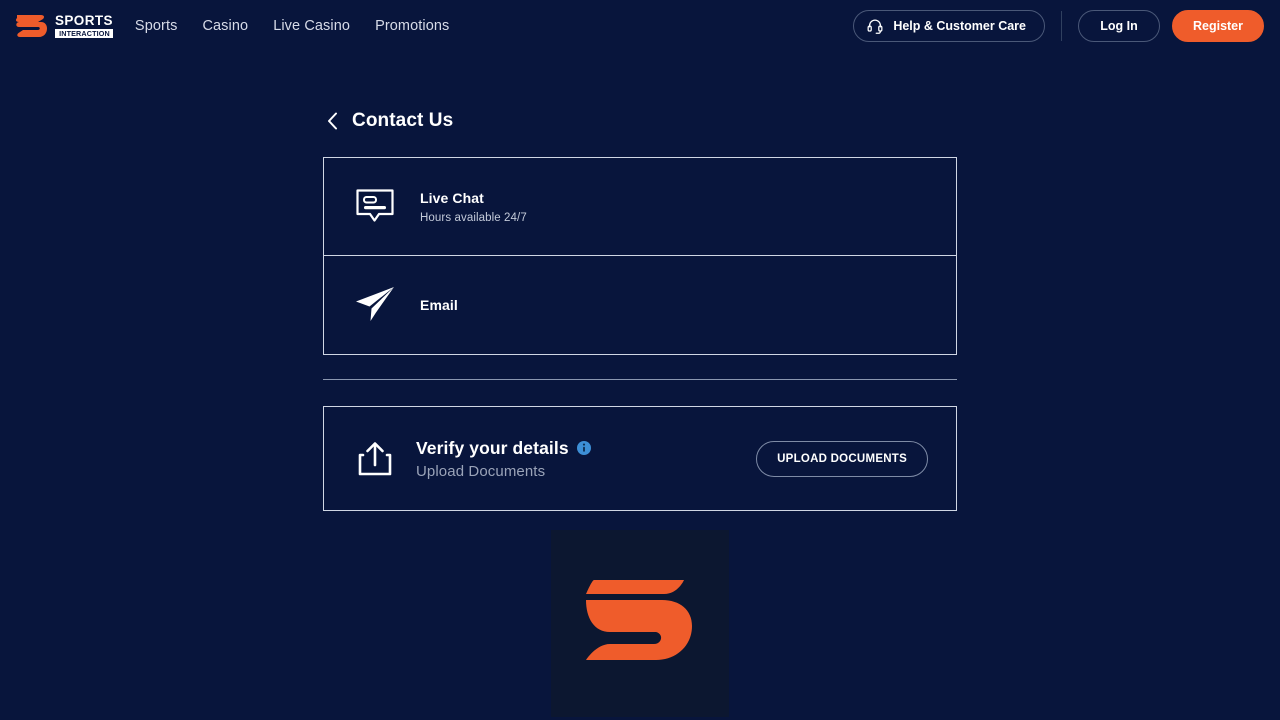  I want to click on brand-logo-tile, so click(640, 623).